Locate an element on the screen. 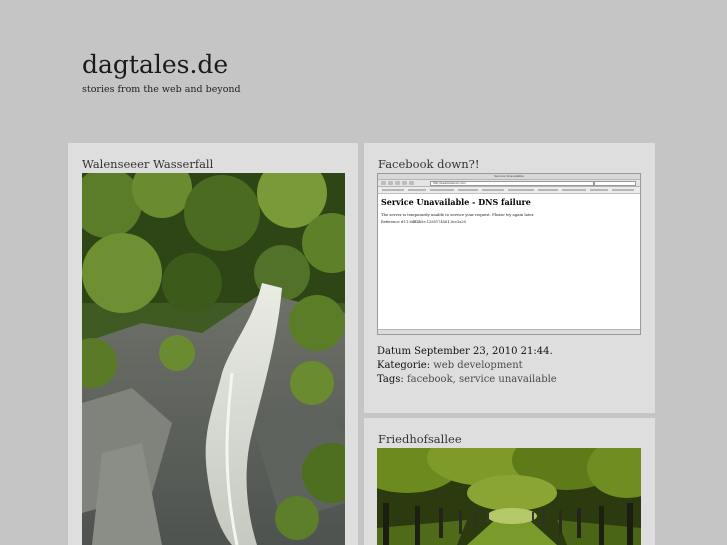 The height and width of the screenshot is (545, 727). post-category: Kategorie: web development is located at coordinates (450, 365).